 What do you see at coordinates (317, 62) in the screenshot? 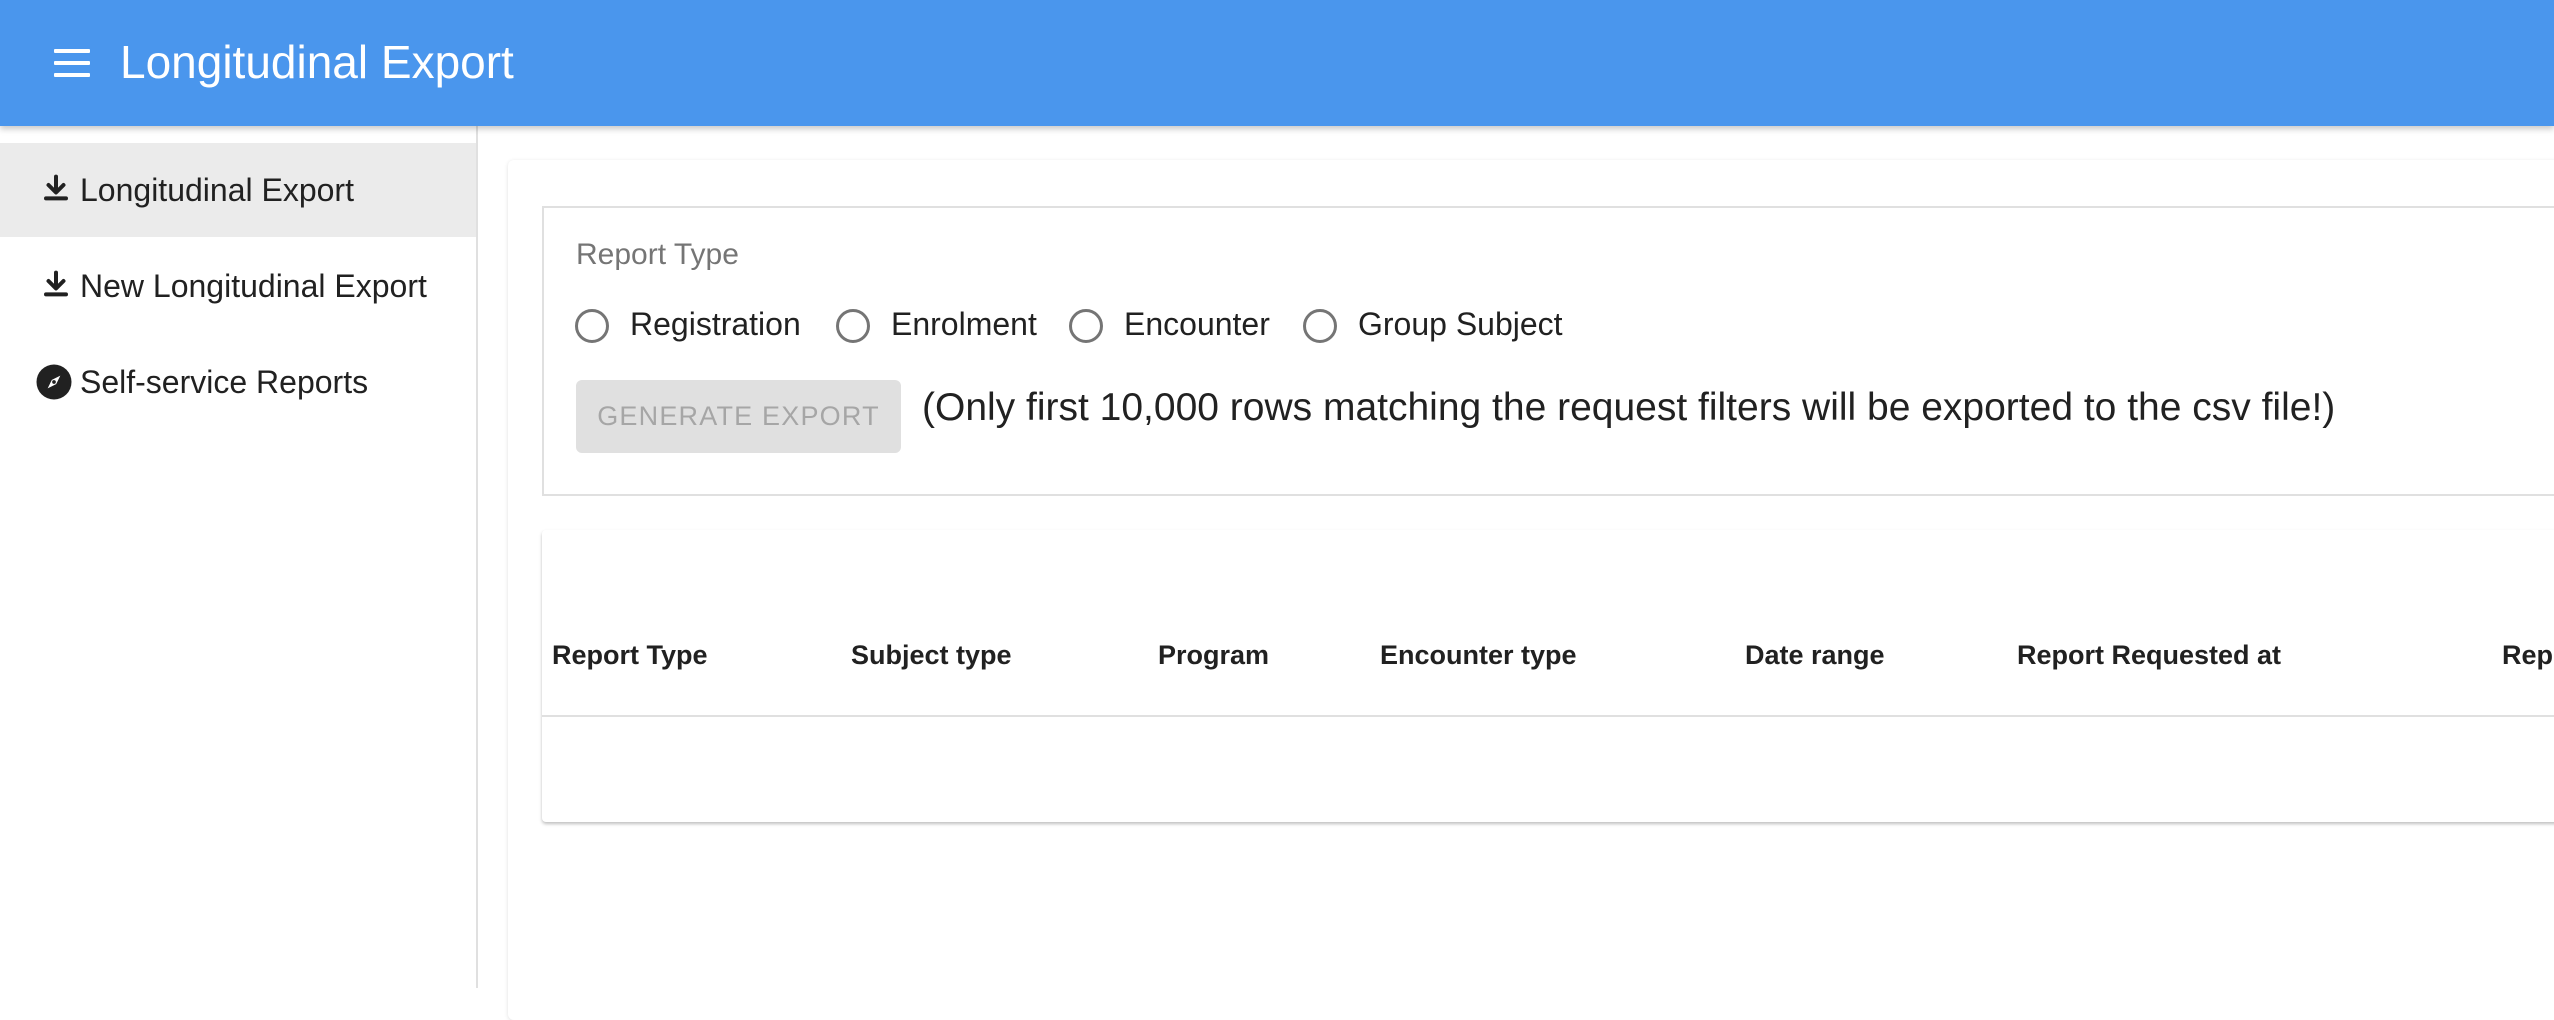
I see `page-title: Longitudinal Export` at bounding box center [317, 62].